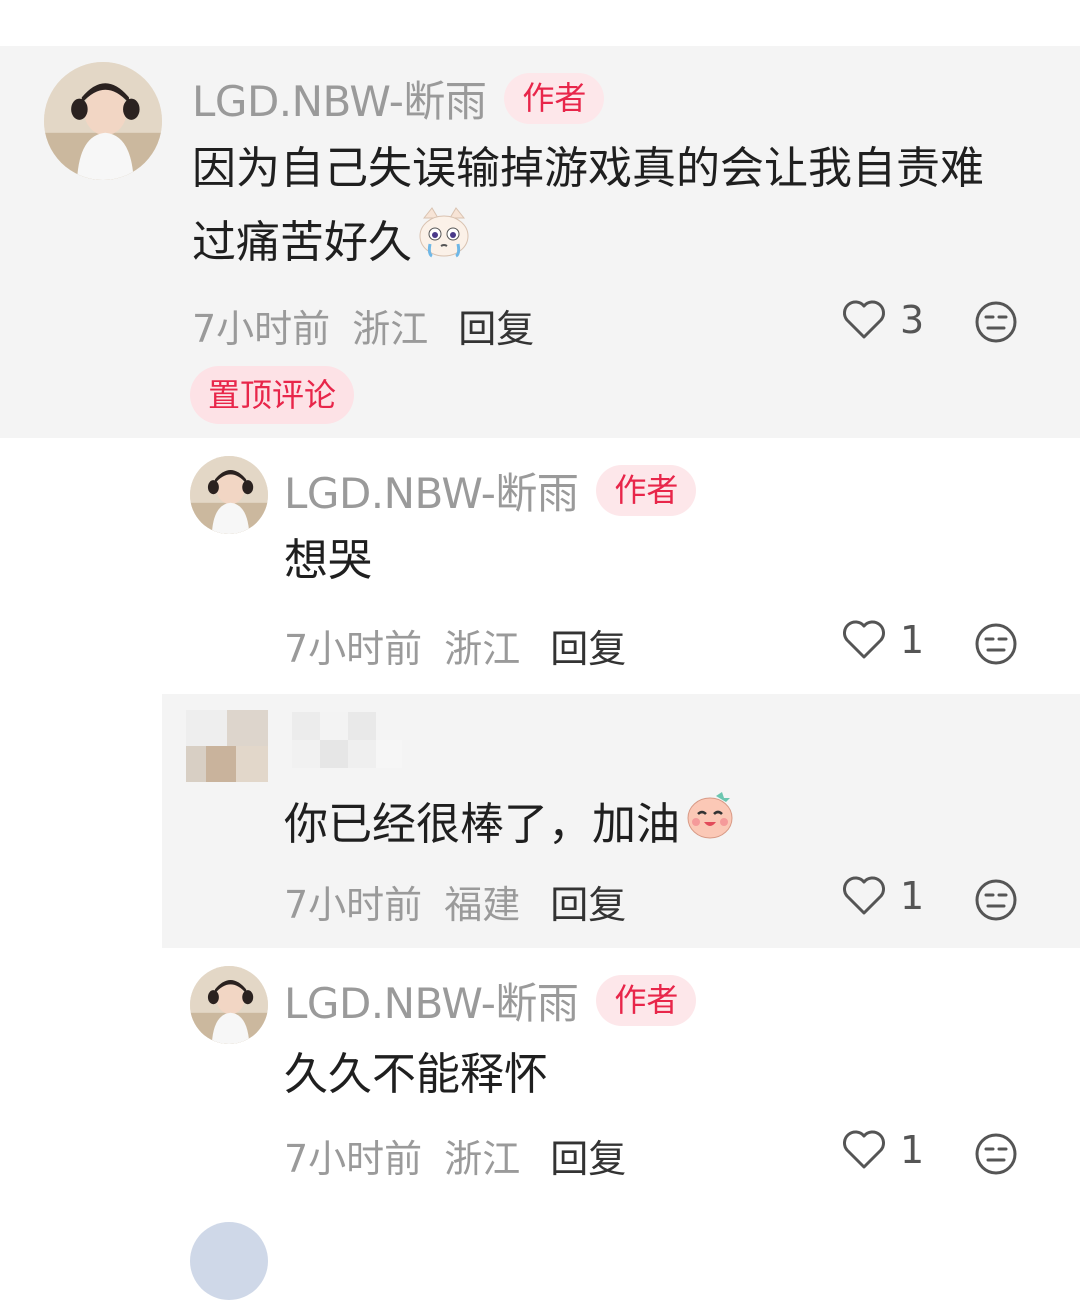 This screenshot has width=1080, height=1300. Describe the element at coordinates (482, 824) in the screenshot. I see `comment-text-content: 你已经很棒了，加油` at that location.